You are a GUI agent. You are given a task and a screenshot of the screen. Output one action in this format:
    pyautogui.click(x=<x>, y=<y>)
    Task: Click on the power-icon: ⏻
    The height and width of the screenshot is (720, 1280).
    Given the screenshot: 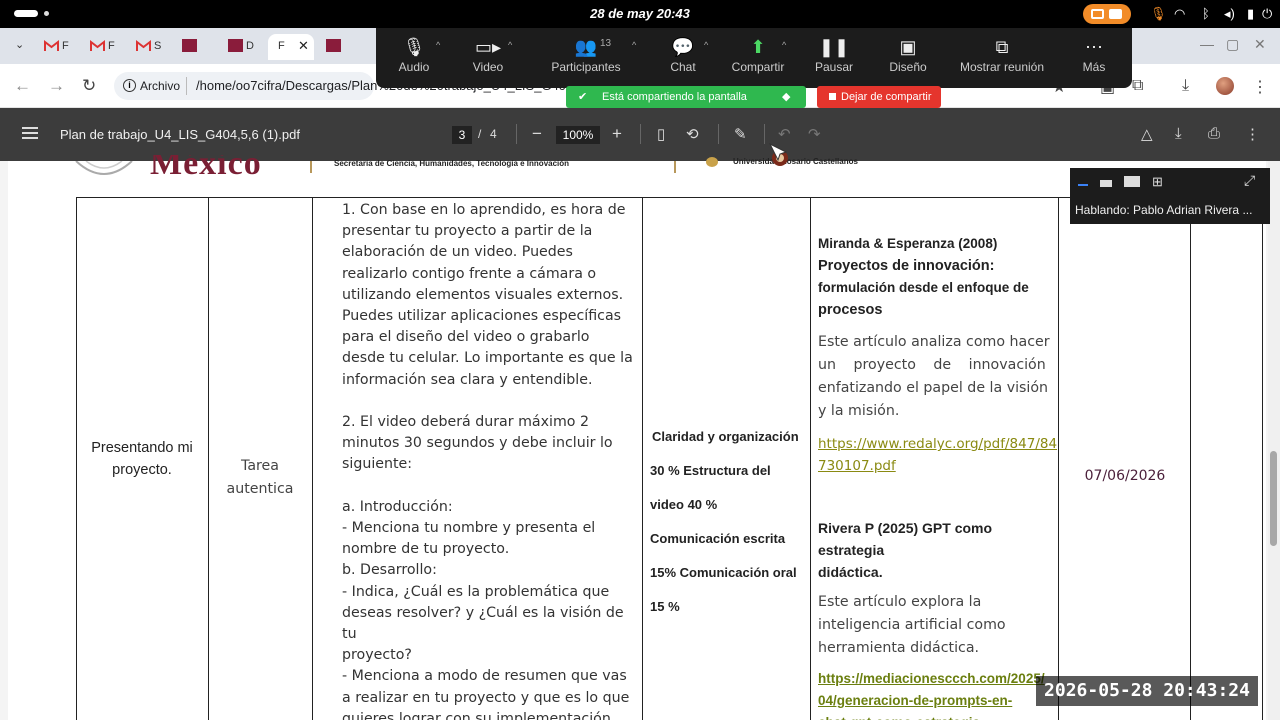 What is the action you would take?
    pyautogui.click(x=1267, y=14)
    